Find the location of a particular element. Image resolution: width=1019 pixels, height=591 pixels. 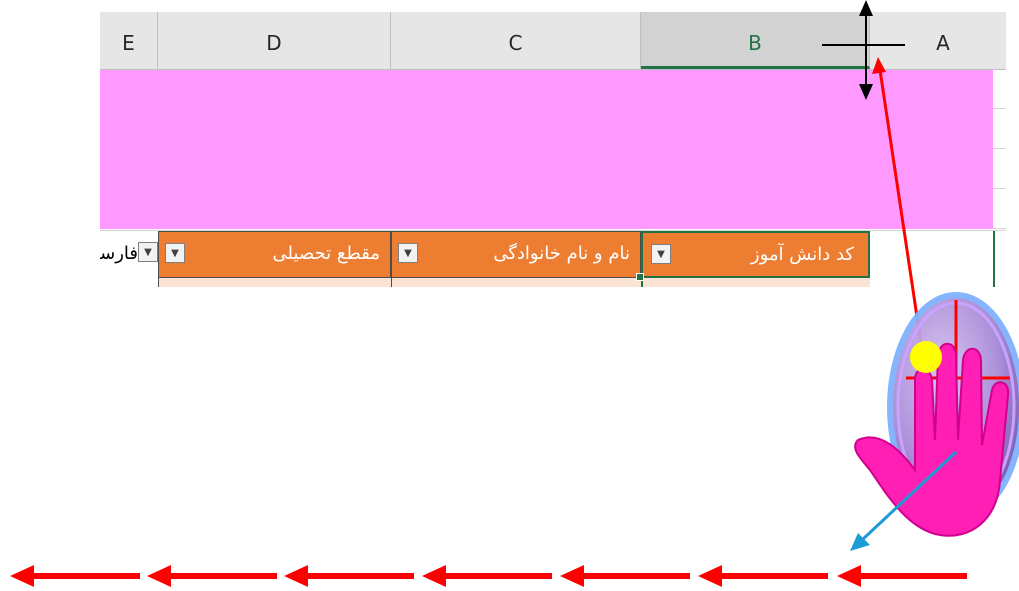

mouse-hand-icon is located at coordinates (936, 414).